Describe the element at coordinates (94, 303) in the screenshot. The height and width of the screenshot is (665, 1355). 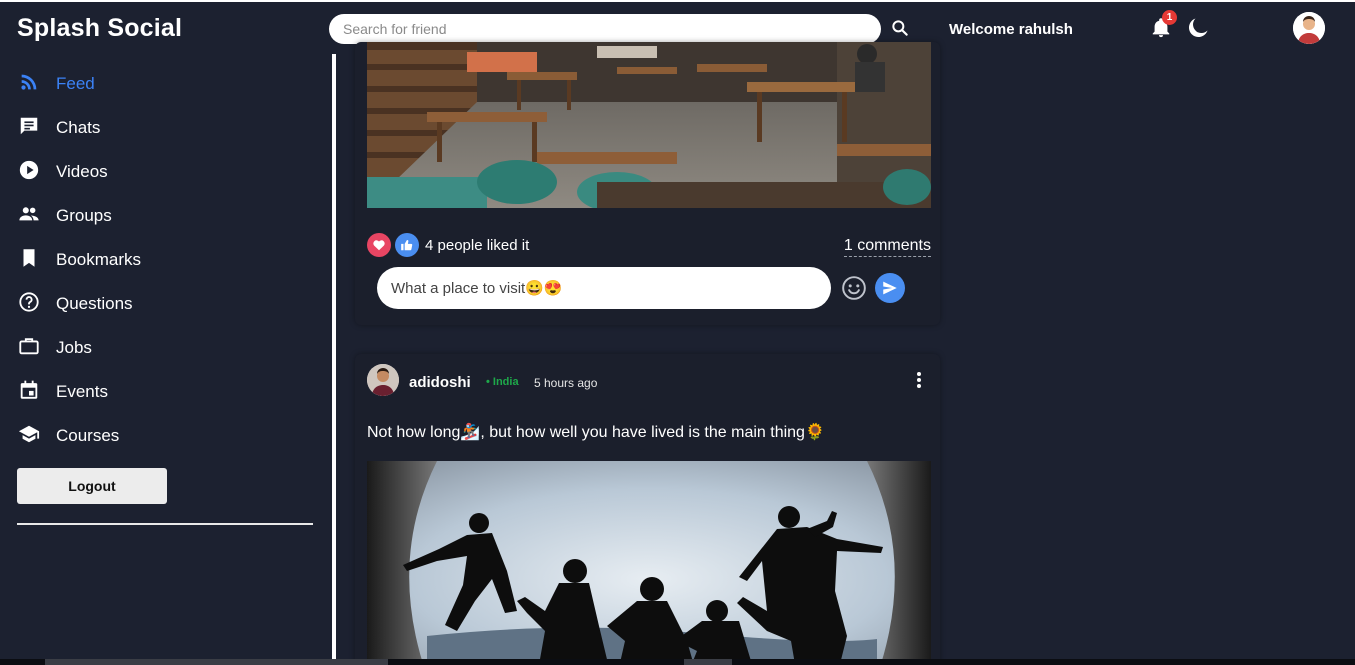
I see `sidebar-item-label: Questions` at that location.